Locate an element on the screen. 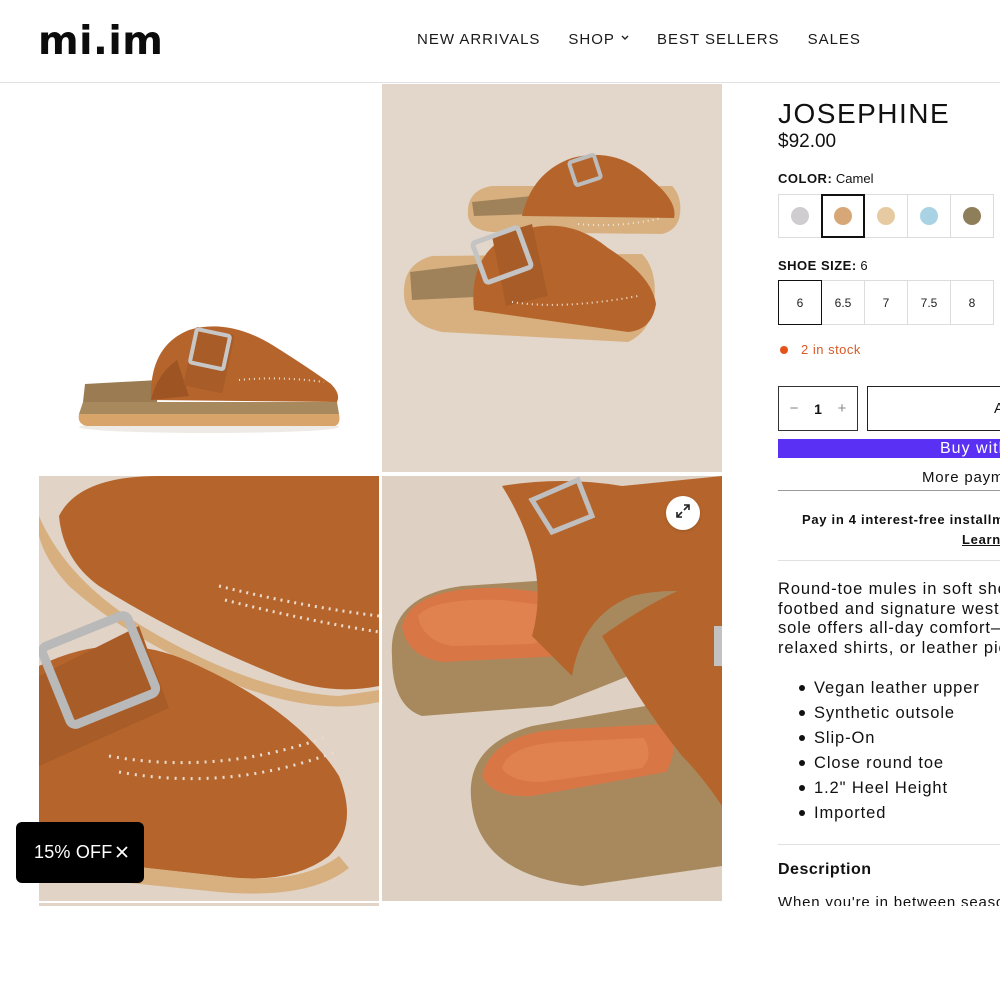  blurb-line: footbed and signature wester is located at coordinates (889, 608).